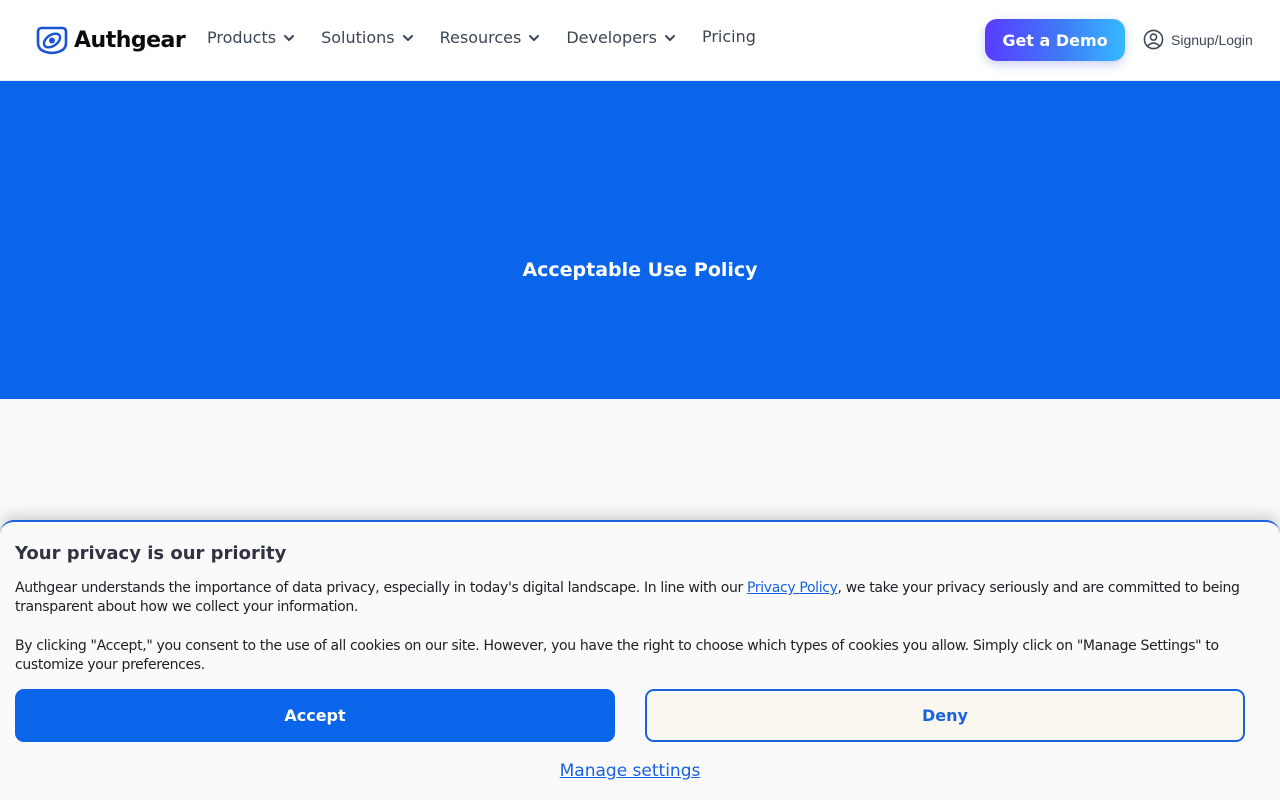 Image resolution: width=1280 pixels, height=800 pixels. Describe the element at coordinates (358, 37) in the screenshot. I see `nav-label: Solutions` at that location.